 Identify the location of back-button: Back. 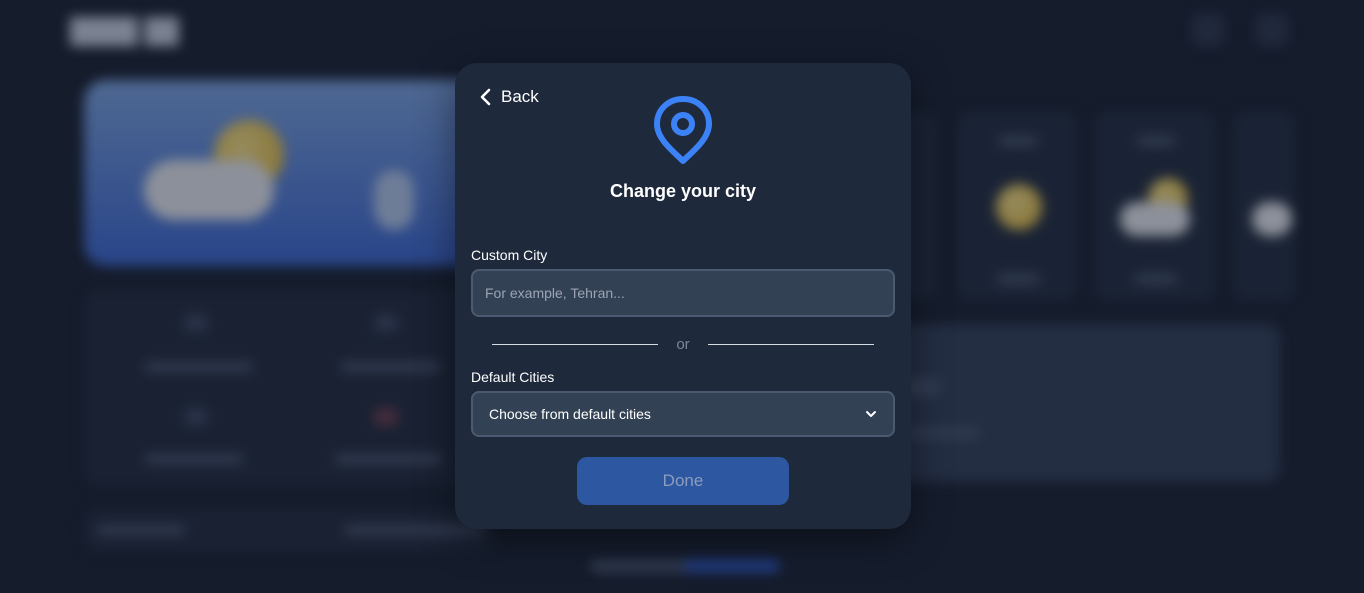
(509, 97).